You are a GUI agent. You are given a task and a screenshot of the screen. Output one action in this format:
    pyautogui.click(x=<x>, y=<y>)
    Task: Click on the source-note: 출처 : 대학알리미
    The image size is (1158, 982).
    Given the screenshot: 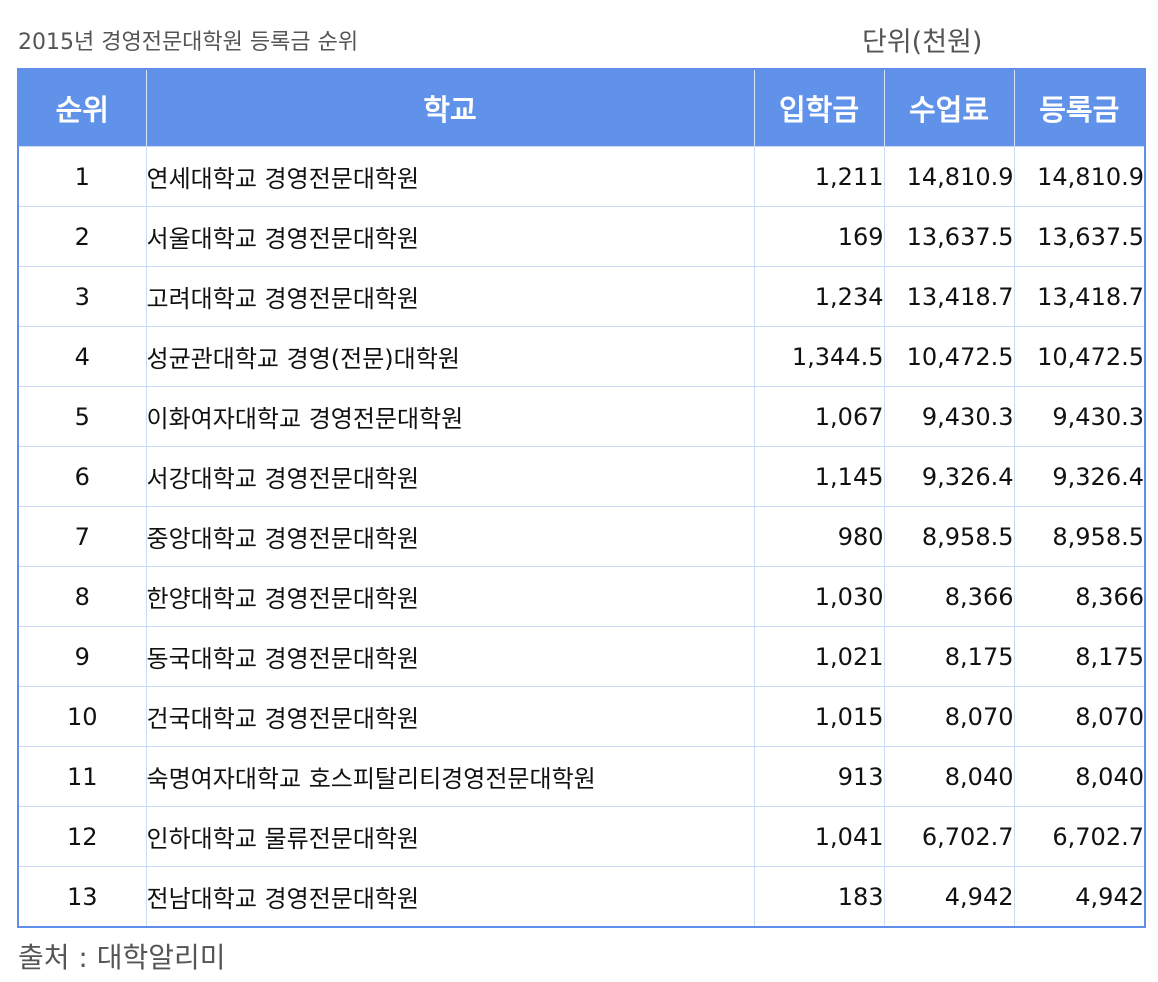 What is the action you would take?
    pyautogui.click(x=122, y=957)
    